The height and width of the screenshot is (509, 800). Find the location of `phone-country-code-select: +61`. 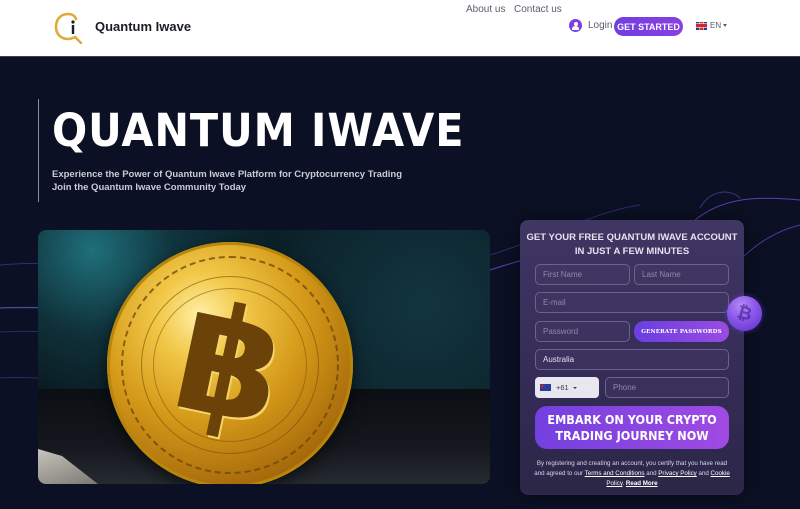

phone-country-code-select: +61 is located at coordinates (567, 387).